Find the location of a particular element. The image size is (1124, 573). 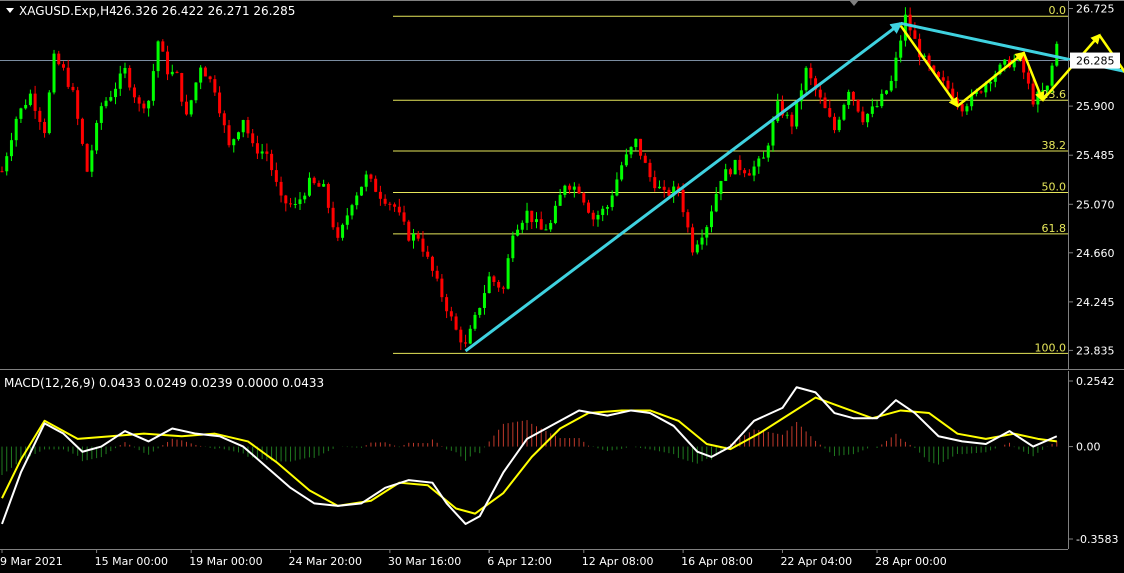

forecast-arrow-segment is located at coordinates (929, 66).